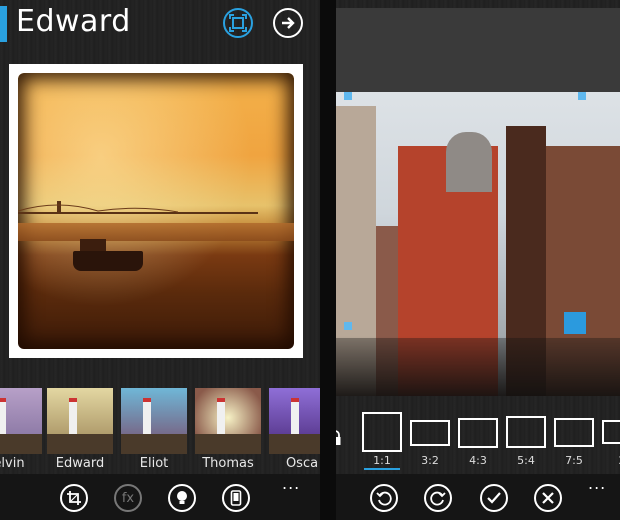 The image size is (620, 520). I want to click on next-button, so click(288, 23).